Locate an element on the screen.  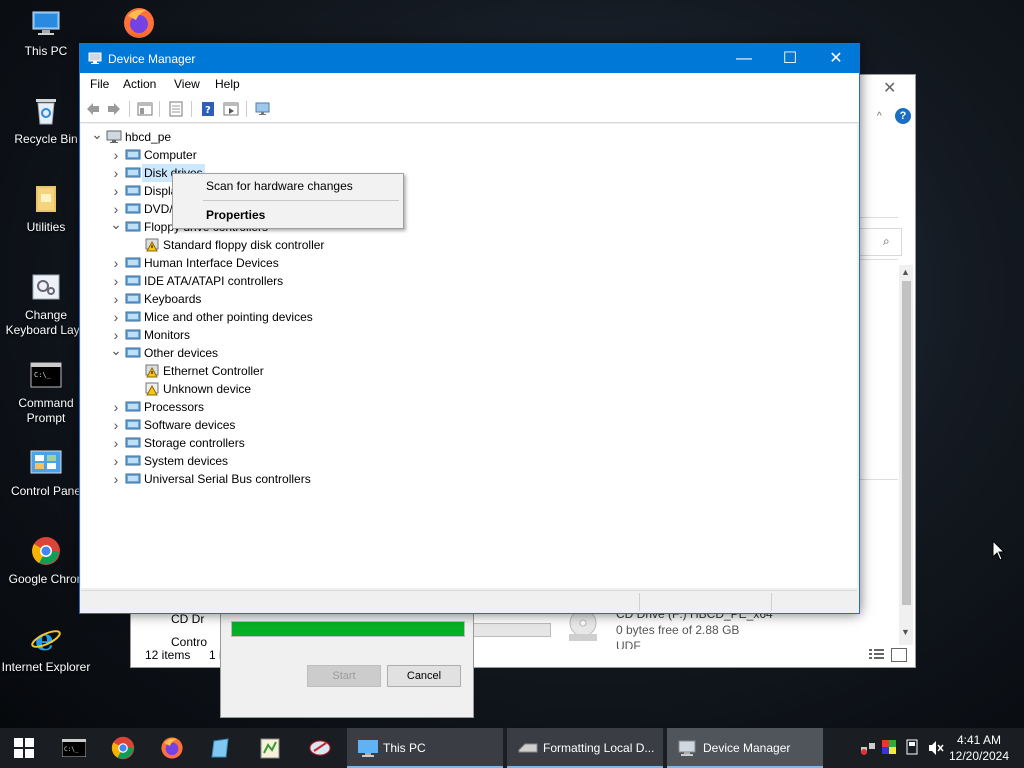
explorer-scrollbar: ▲ ▼ is located at coordinates (906, 455).